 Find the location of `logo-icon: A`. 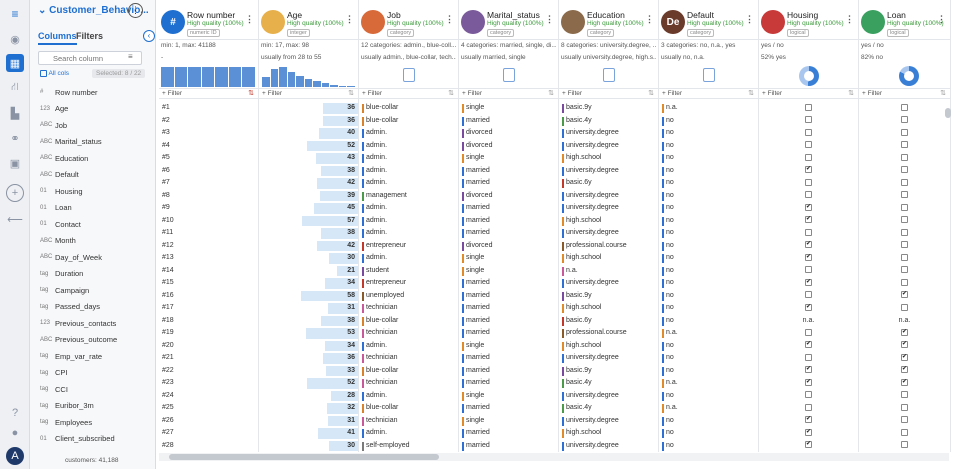

logo-icon: A is located at coordinates (15, 456).